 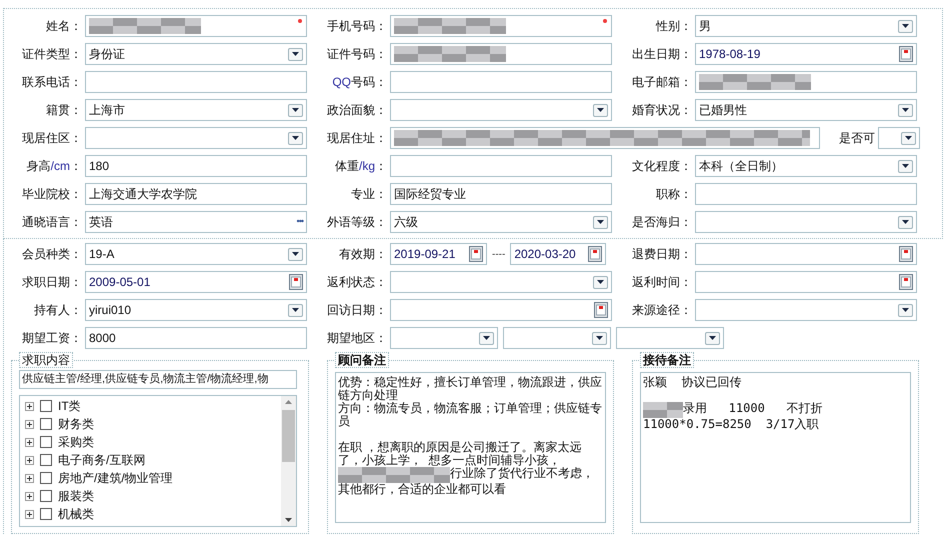 What do you see at coordinates (369, 82) in the screenshot?
I see `field-label: 号码：` at bounding box center [369, 82].